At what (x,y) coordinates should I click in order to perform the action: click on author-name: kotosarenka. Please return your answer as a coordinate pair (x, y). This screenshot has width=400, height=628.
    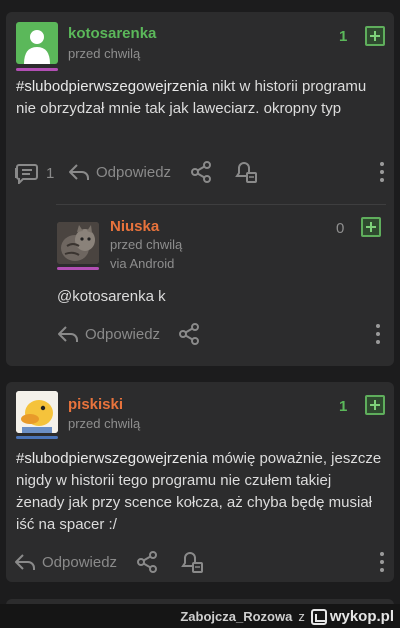
    Looking at the image, I should click on (112, 33).